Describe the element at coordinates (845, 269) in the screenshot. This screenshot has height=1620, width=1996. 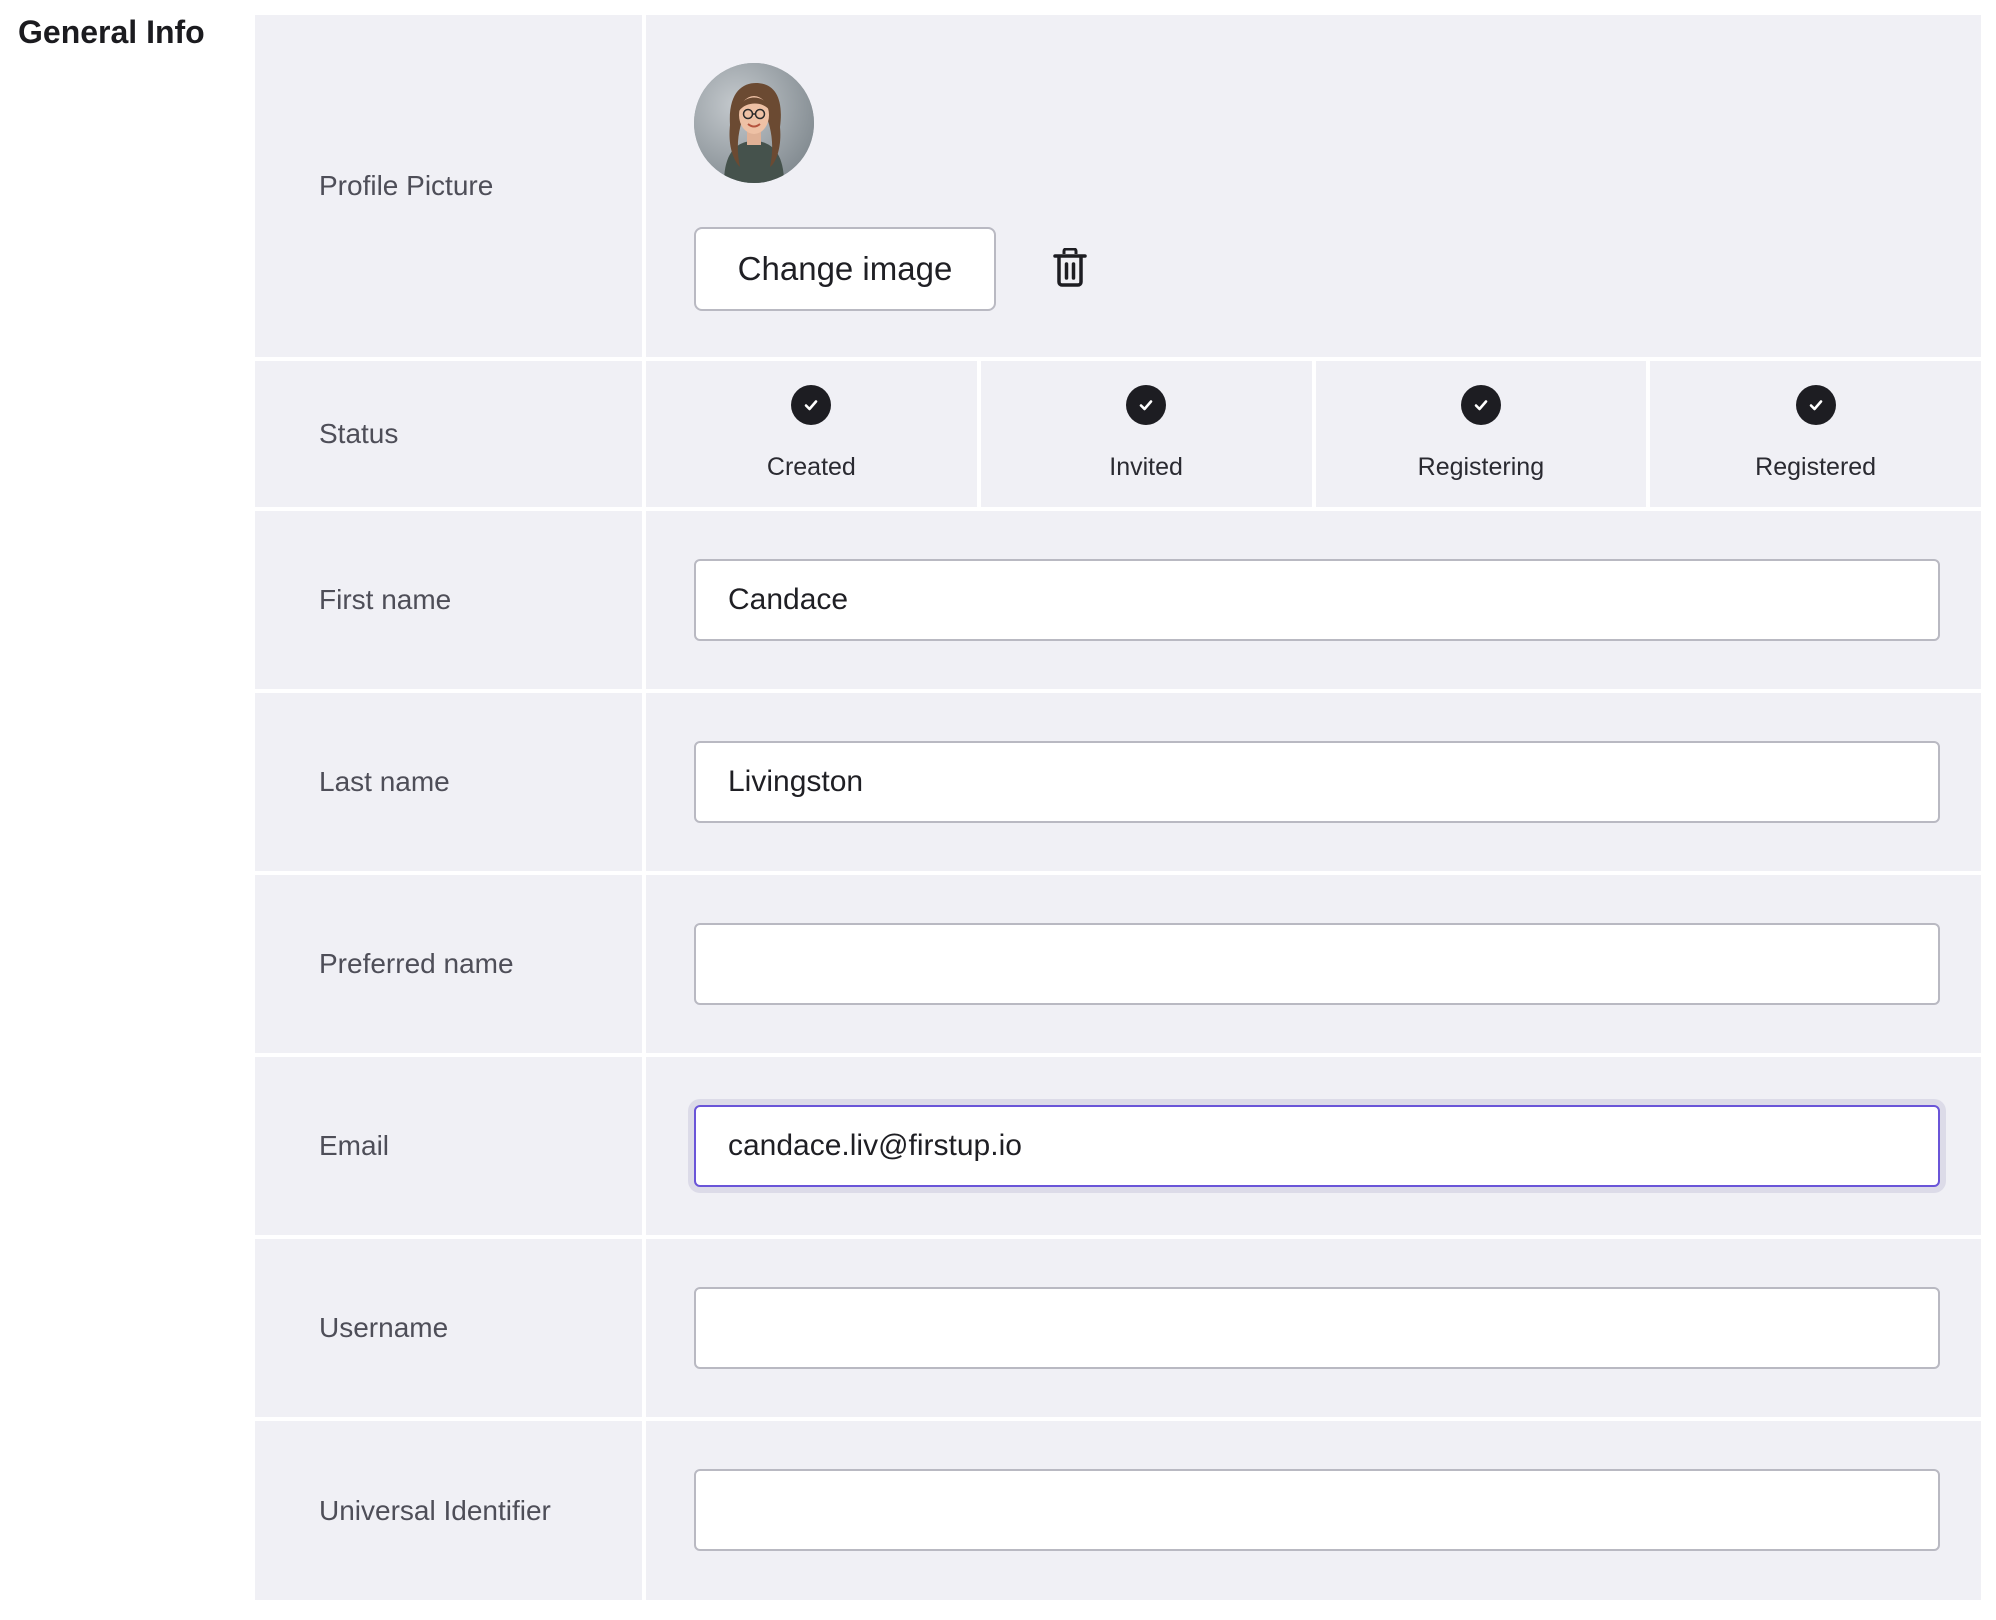
I see `change-image-button: Change image` at that location.